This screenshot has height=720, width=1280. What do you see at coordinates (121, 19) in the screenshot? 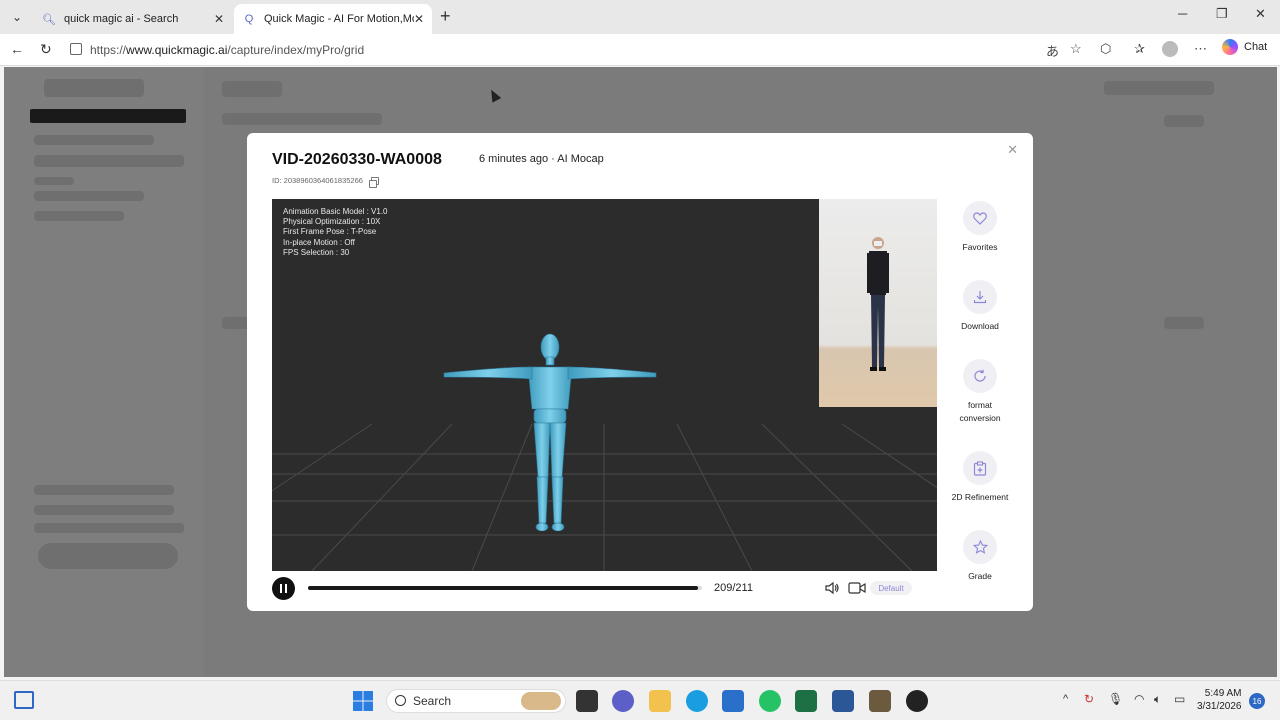
I see `tab-title: quick magic ai - Search` at bounding box center [121, 19].